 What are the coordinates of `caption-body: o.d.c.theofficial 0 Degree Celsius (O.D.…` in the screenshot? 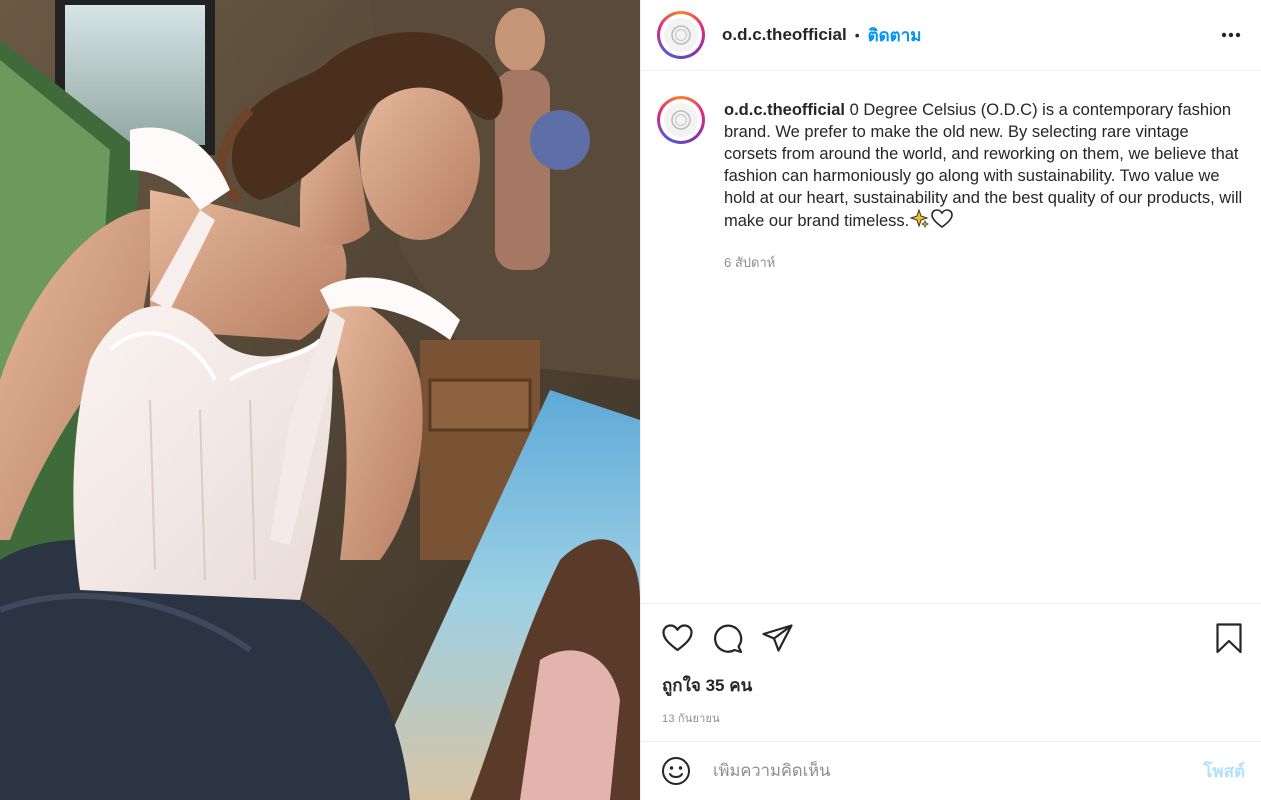 It's located at (984, 186).